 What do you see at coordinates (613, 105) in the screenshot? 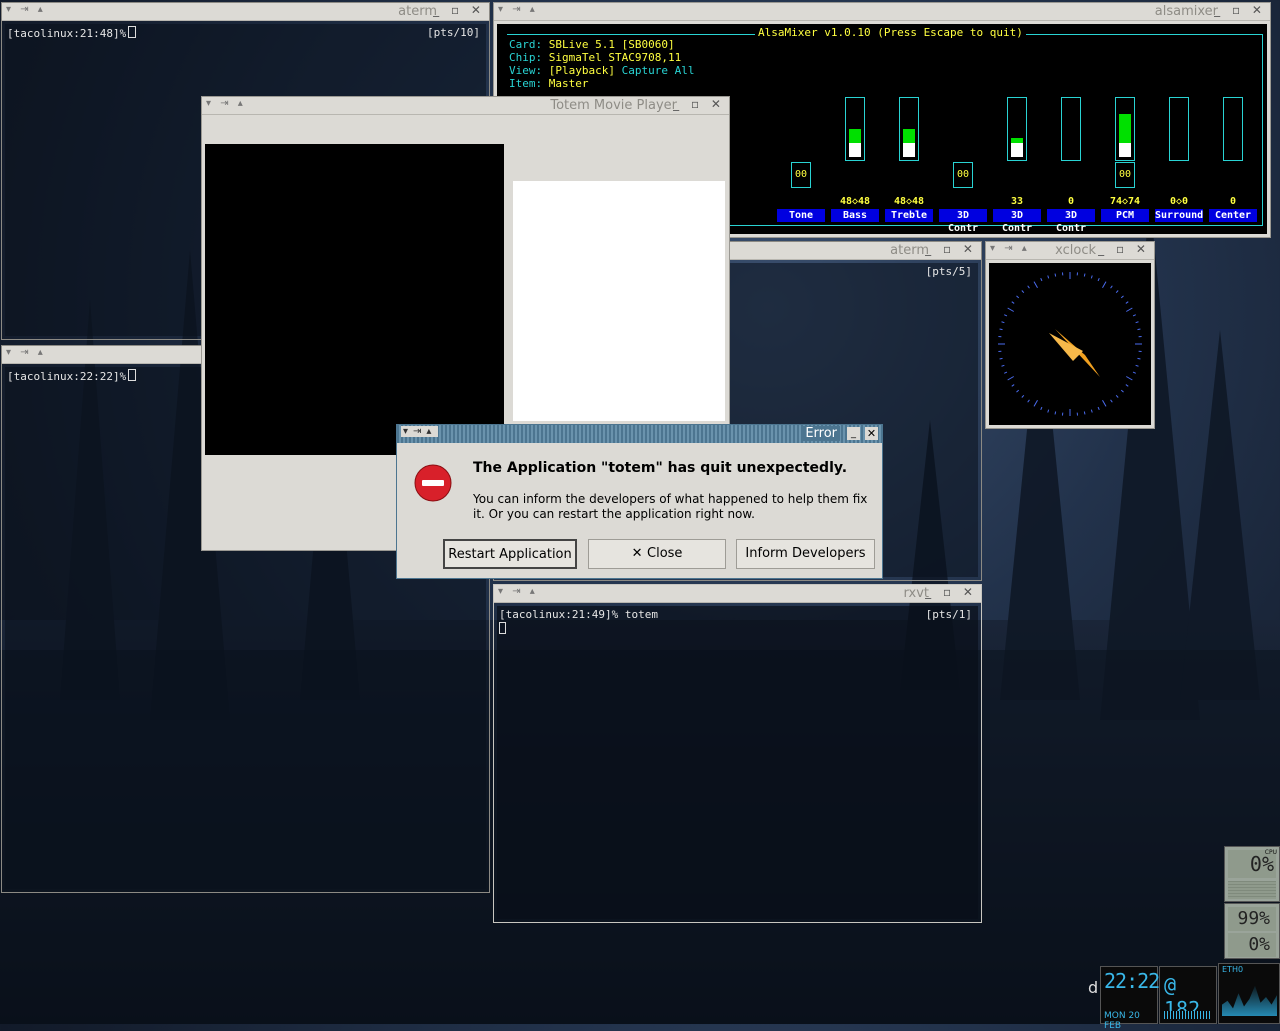
I see `window-title: Totem Movie Player` at bounding box center [613, 105].